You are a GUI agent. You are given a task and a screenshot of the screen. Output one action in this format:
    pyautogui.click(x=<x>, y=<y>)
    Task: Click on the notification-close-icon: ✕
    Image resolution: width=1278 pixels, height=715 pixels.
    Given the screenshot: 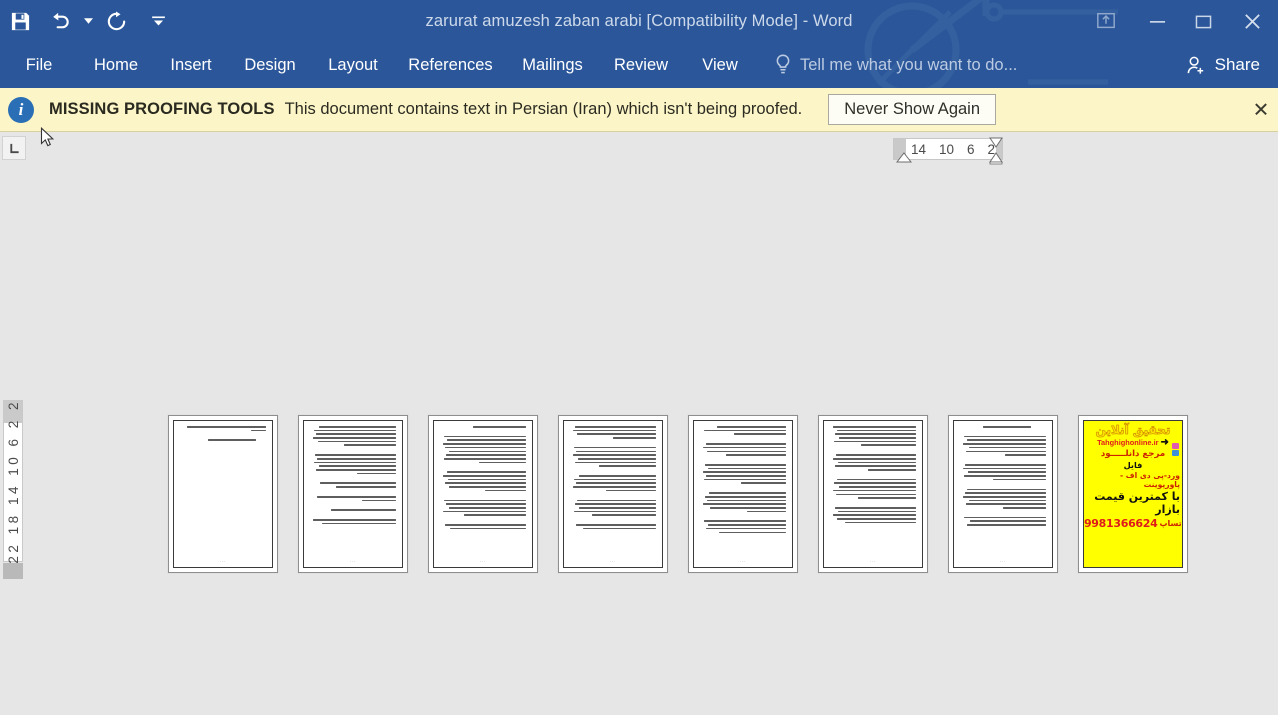 What is the action you would take?
    pyautogui.click(x=1261, y=109)
    